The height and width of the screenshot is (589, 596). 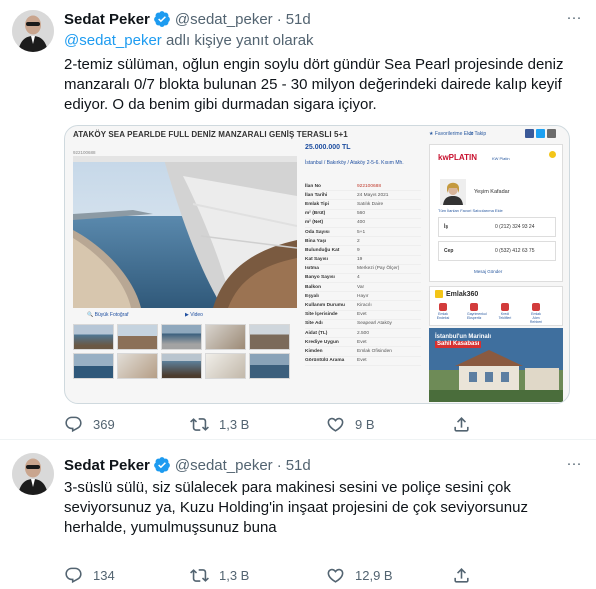 What do you see at coordinates (312, 269) in the screenshot?
I see `listing-detail-key: Isıtma` at bounding box center [312, 269].